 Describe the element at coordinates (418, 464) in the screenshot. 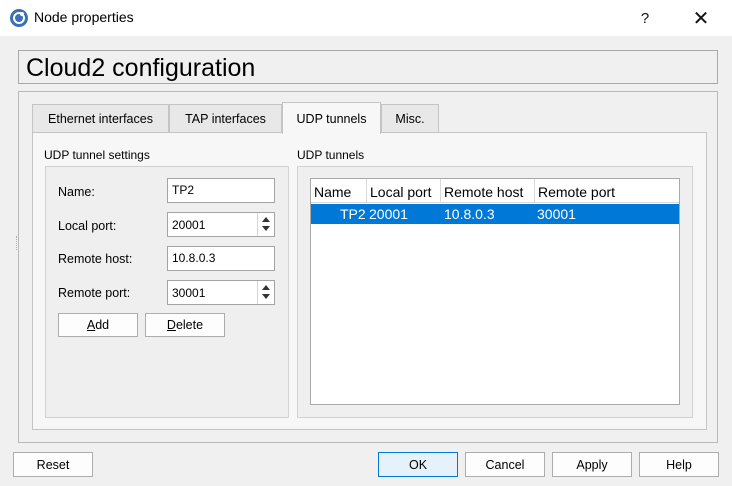

I see `ok-button: OK` at that location.